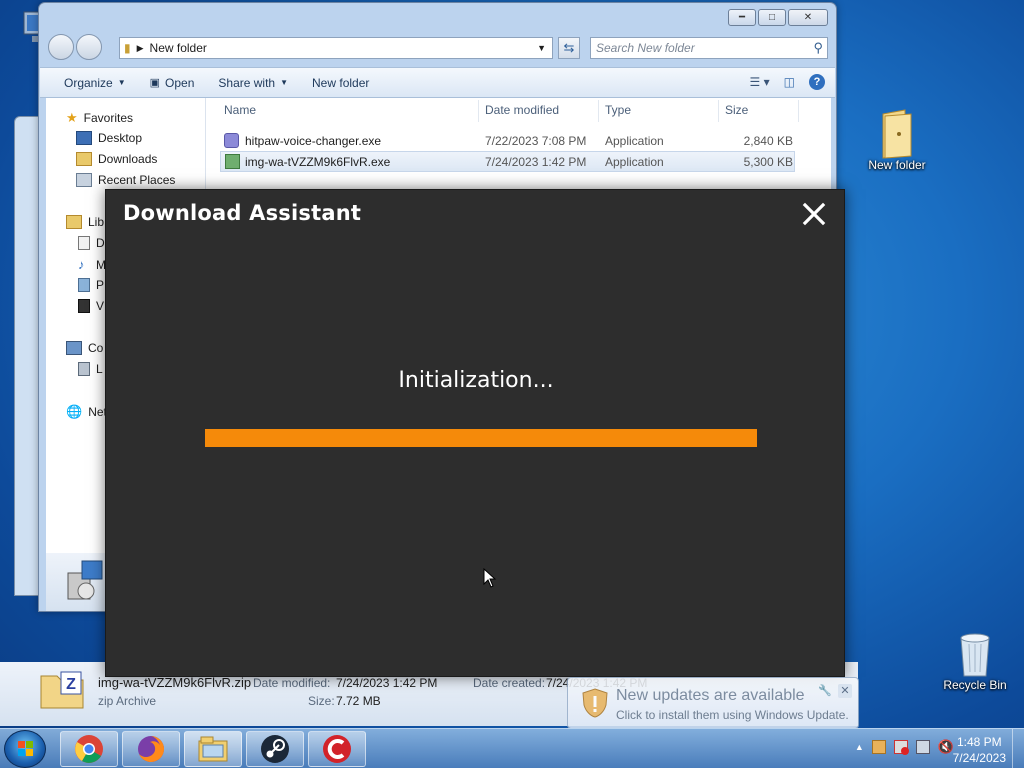 This screenshot has width=1024, height=768. What do you see at coordinates (814, 214) in the screenshot?
I see `close-icon` at bounding box center [814, 214].